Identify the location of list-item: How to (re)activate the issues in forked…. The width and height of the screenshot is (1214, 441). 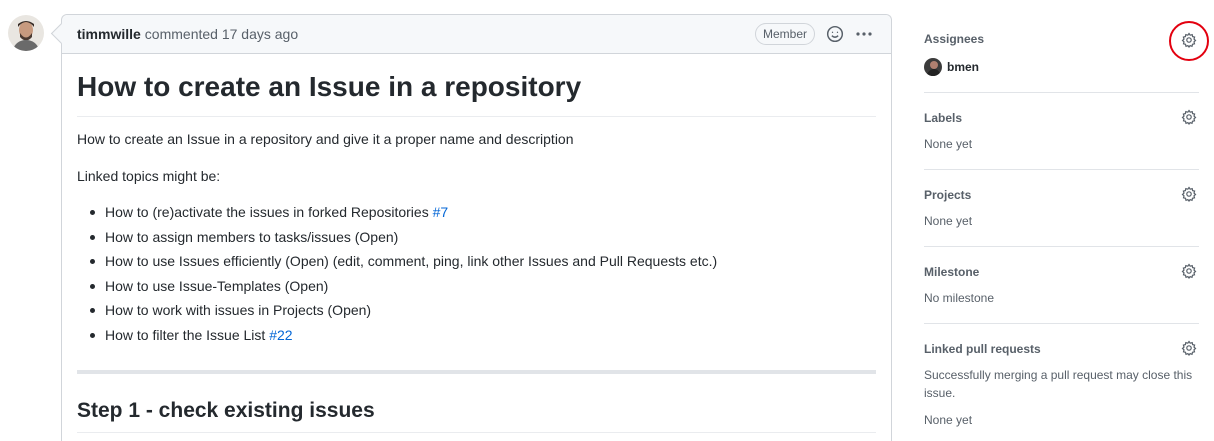
(397, 212).